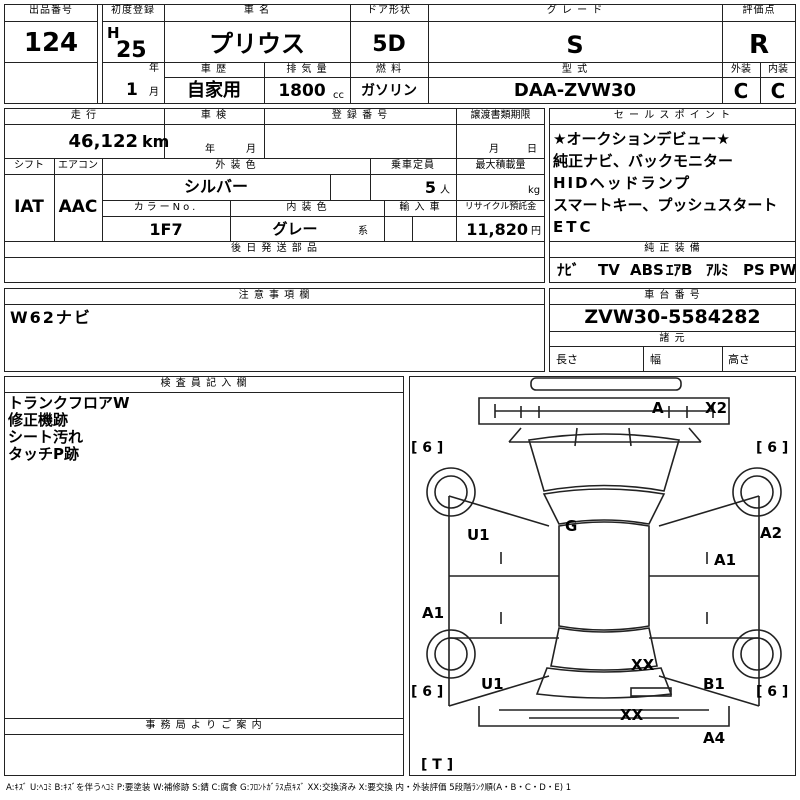  I want to click on equipment-item: ｴｱB, so click(679, 270).